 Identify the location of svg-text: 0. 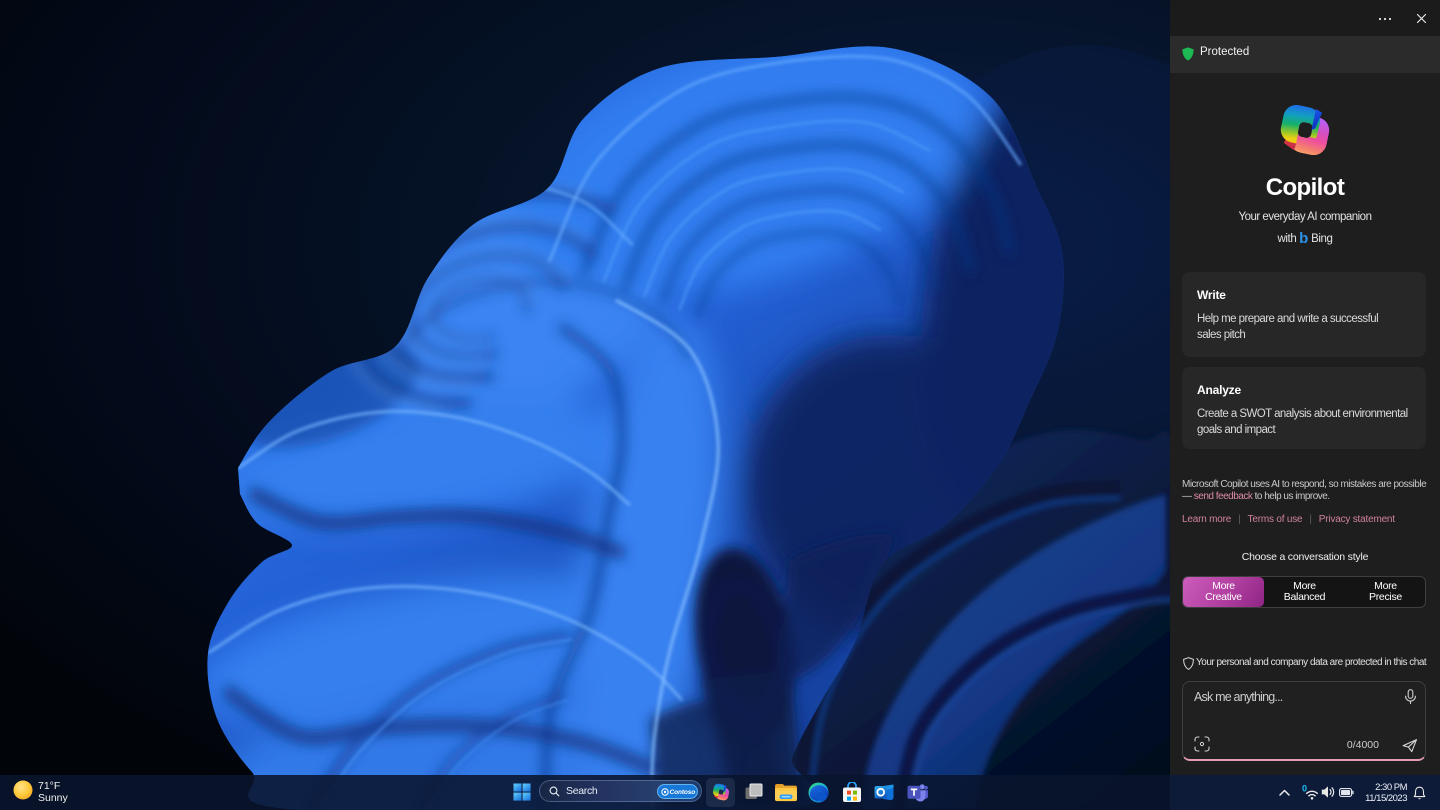
(1304, 789).